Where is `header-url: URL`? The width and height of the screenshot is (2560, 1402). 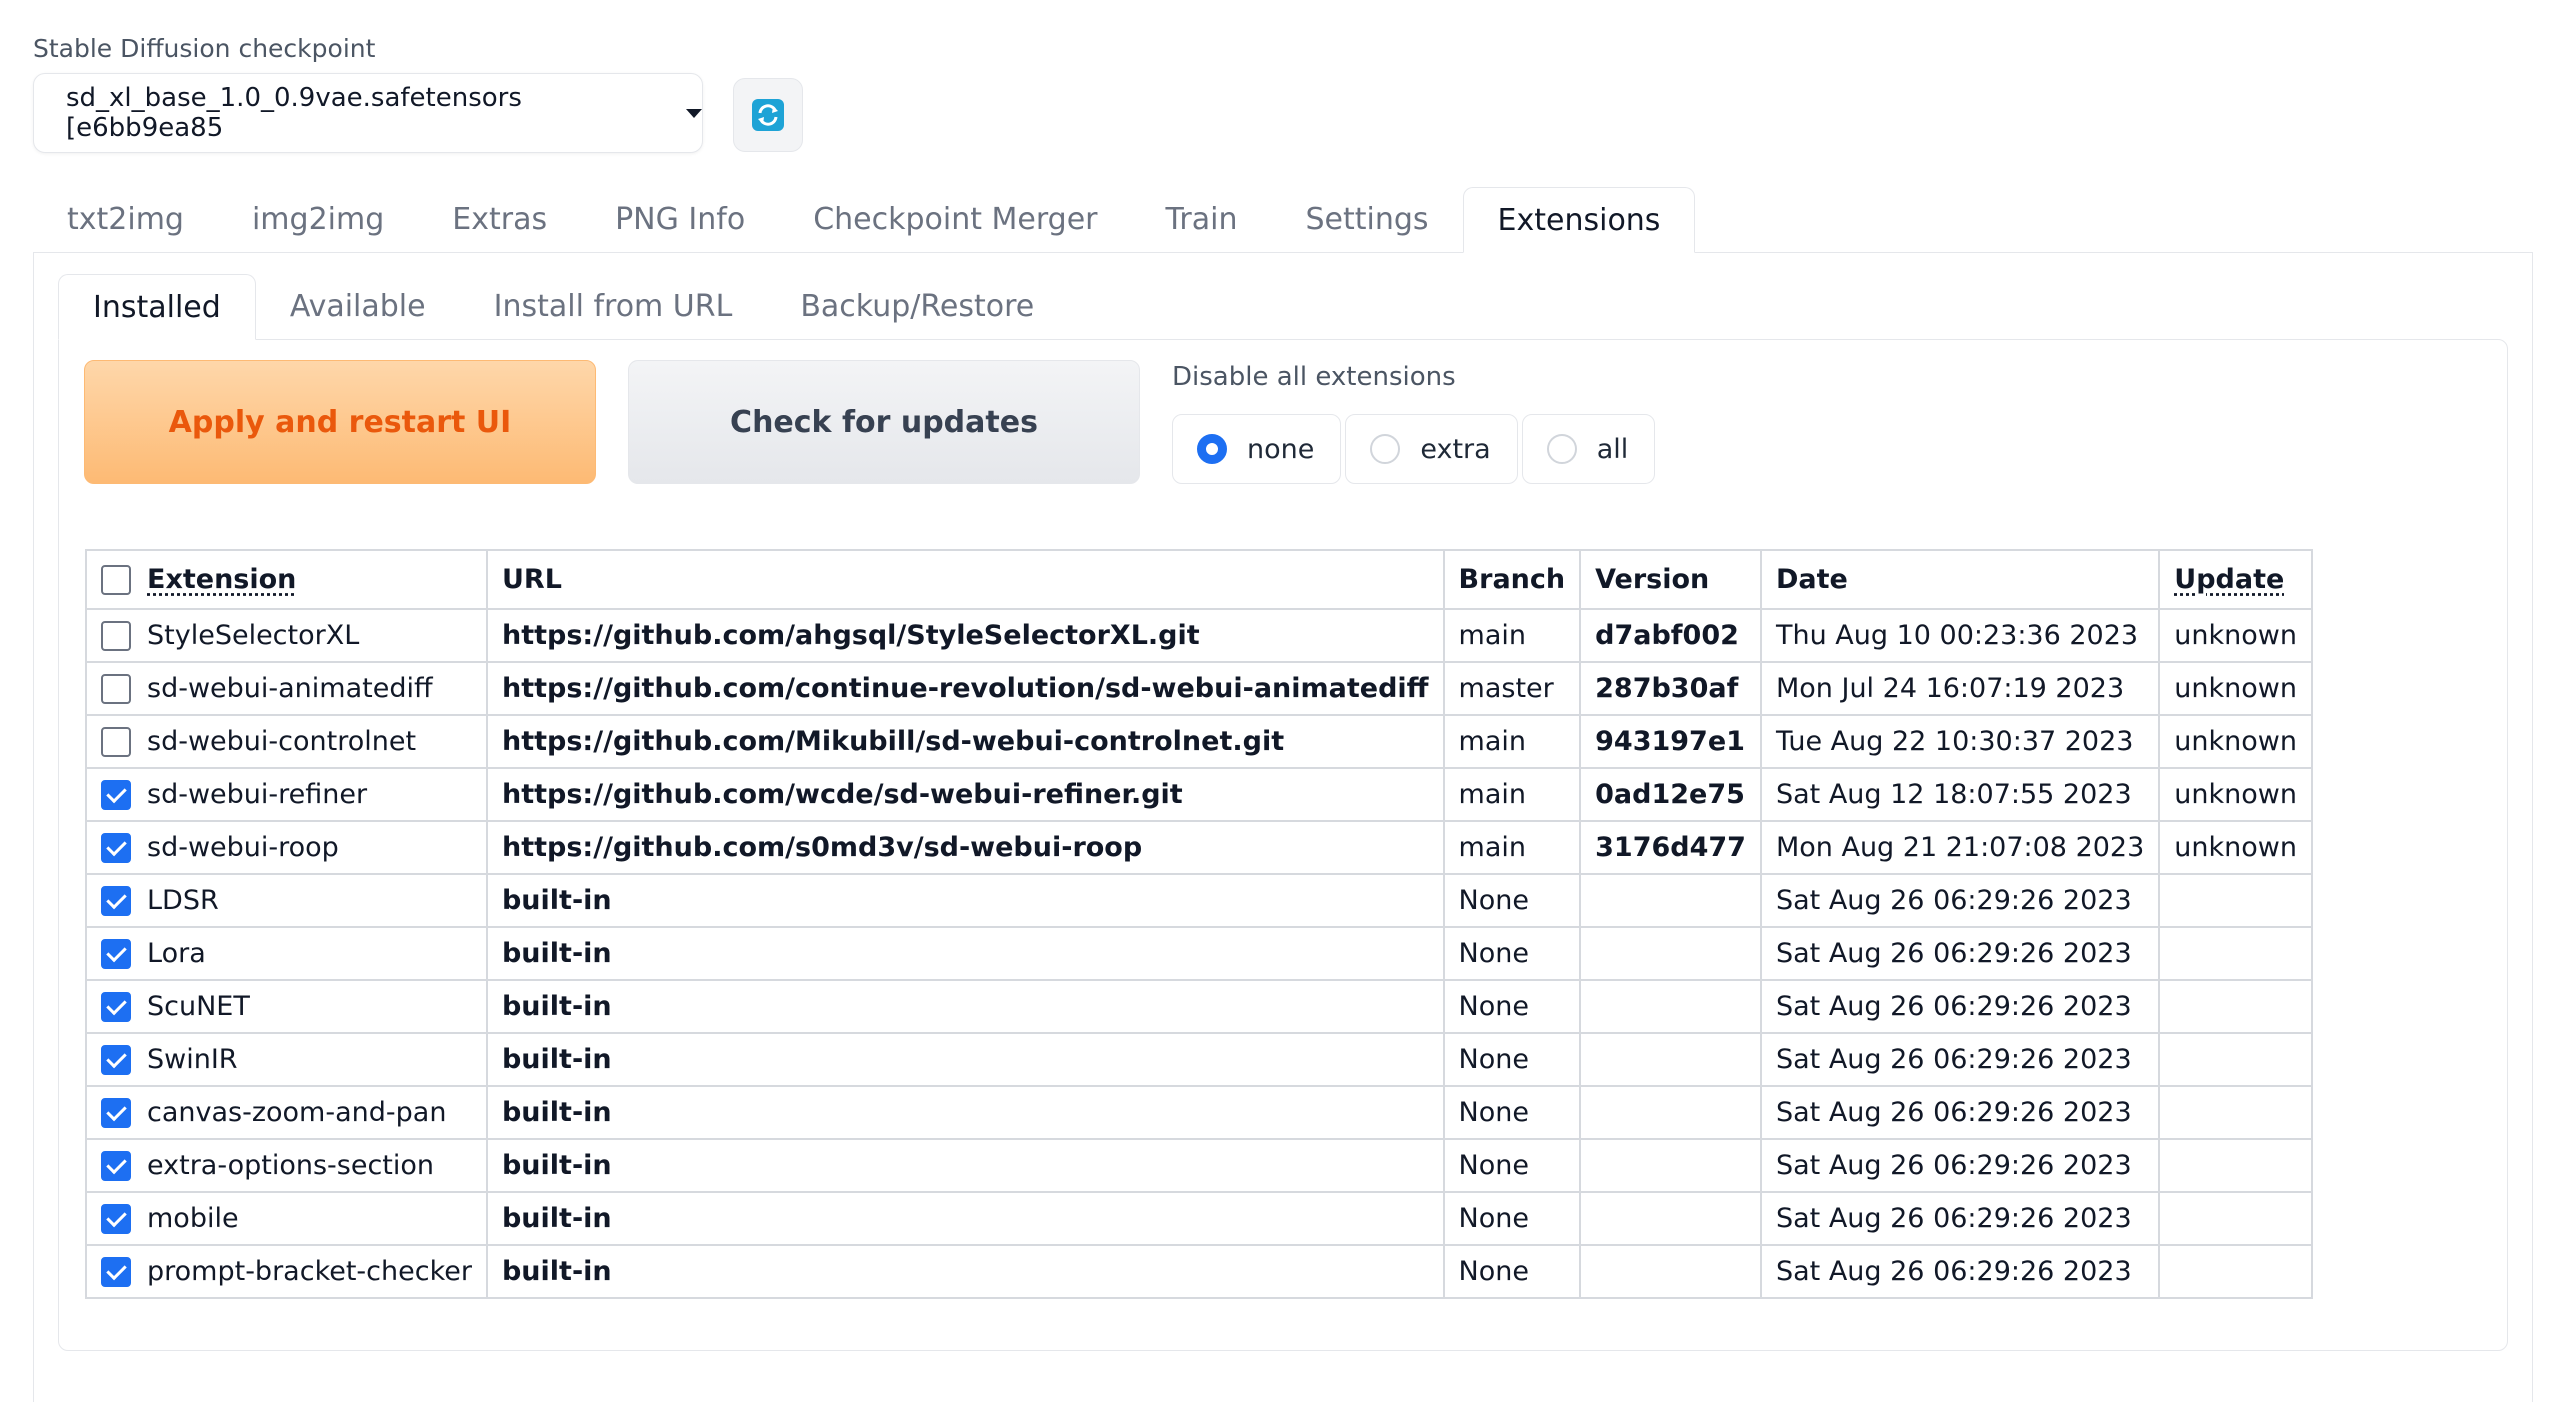 header-url: URL is located at coordinates (965, 579).